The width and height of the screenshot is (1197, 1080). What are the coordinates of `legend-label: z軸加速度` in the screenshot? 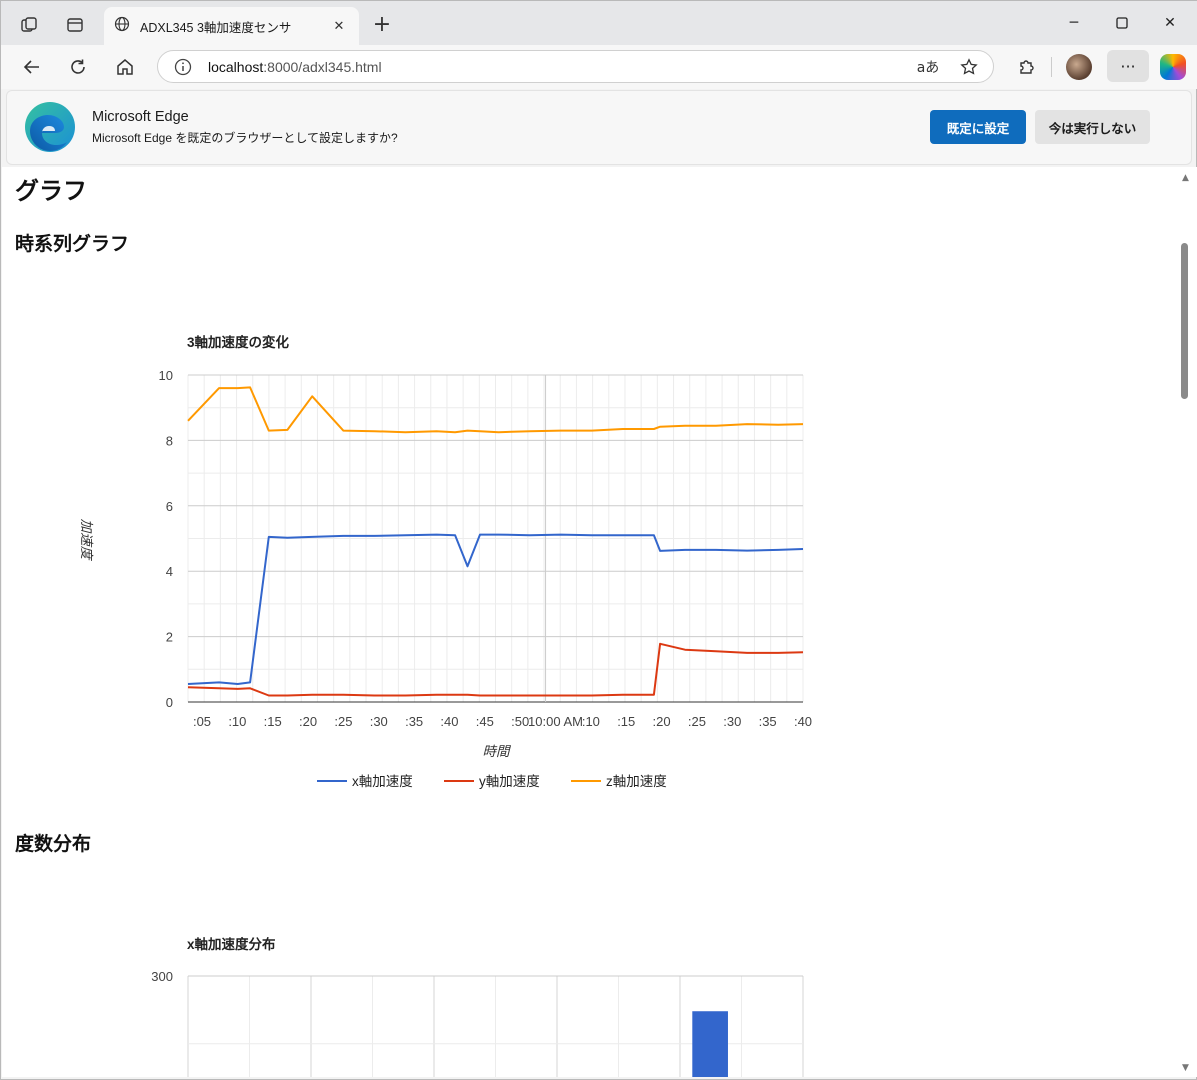 It's located at (636, 781).